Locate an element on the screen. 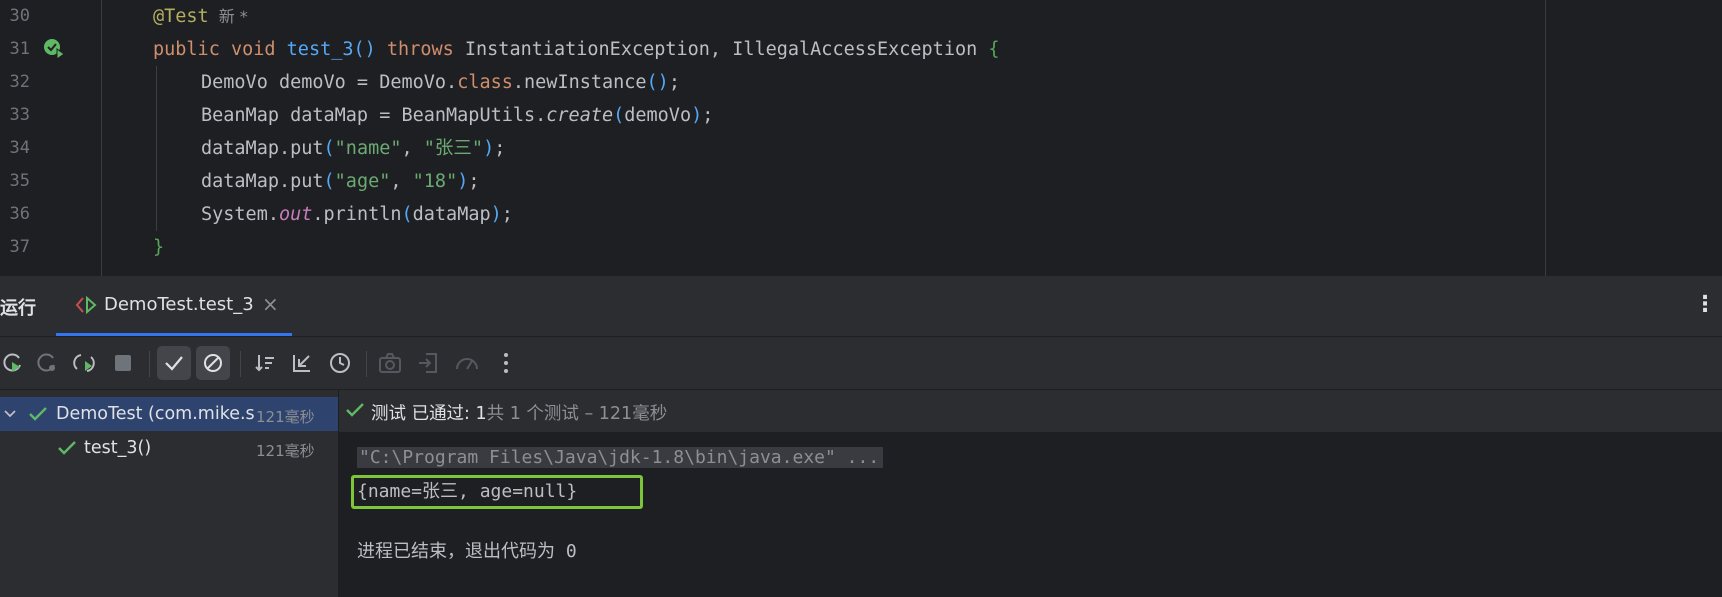  line-number: 33 is located at coordinates (19, 115).